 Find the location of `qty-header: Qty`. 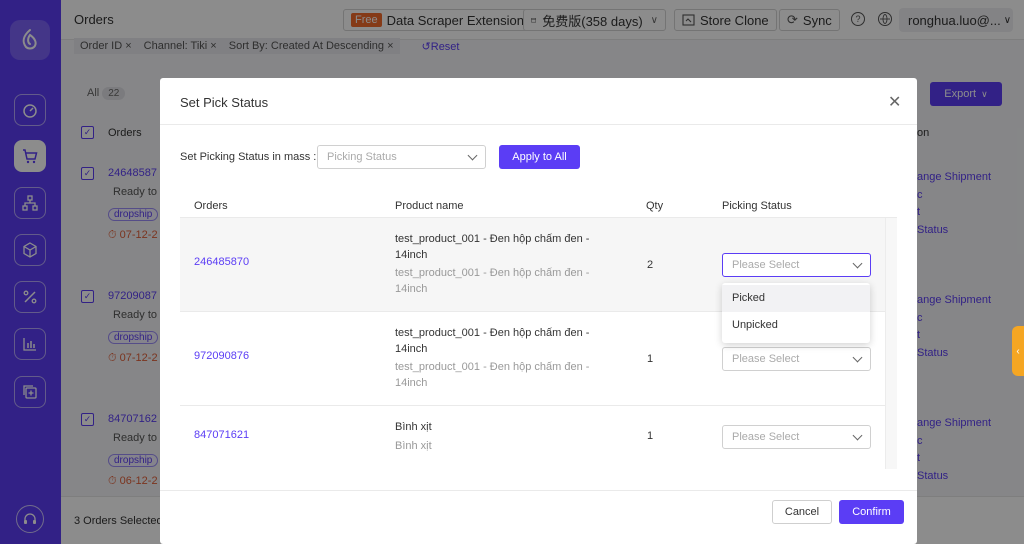

qty-header: Qty is located at coordinates (655, 206).